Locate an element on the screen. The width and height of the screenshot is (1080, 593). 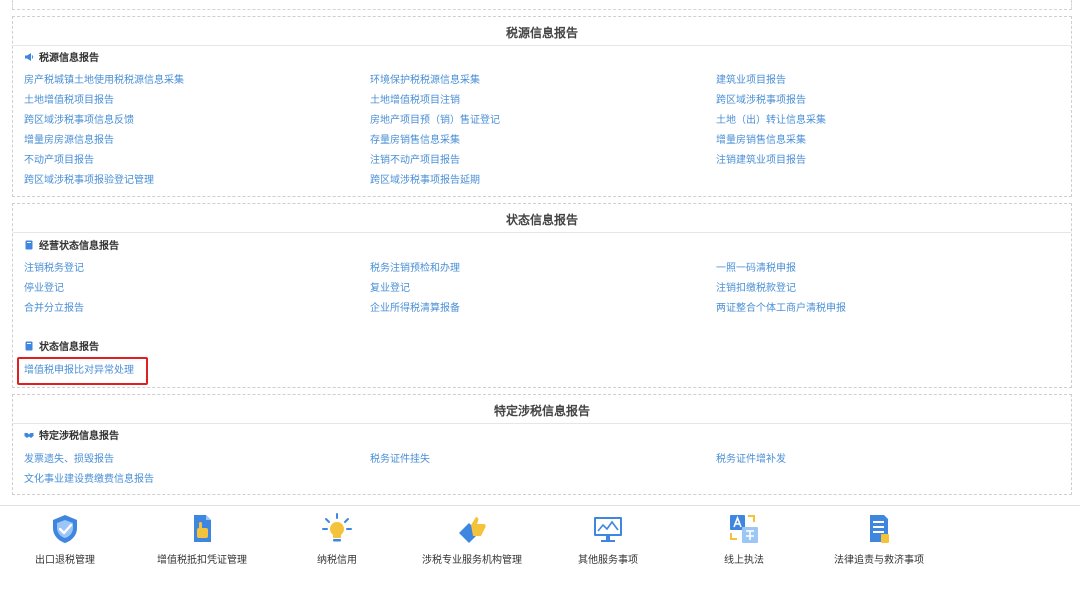
nav-label: 法律追责与救济事项 is located at coordinates (879, 560).